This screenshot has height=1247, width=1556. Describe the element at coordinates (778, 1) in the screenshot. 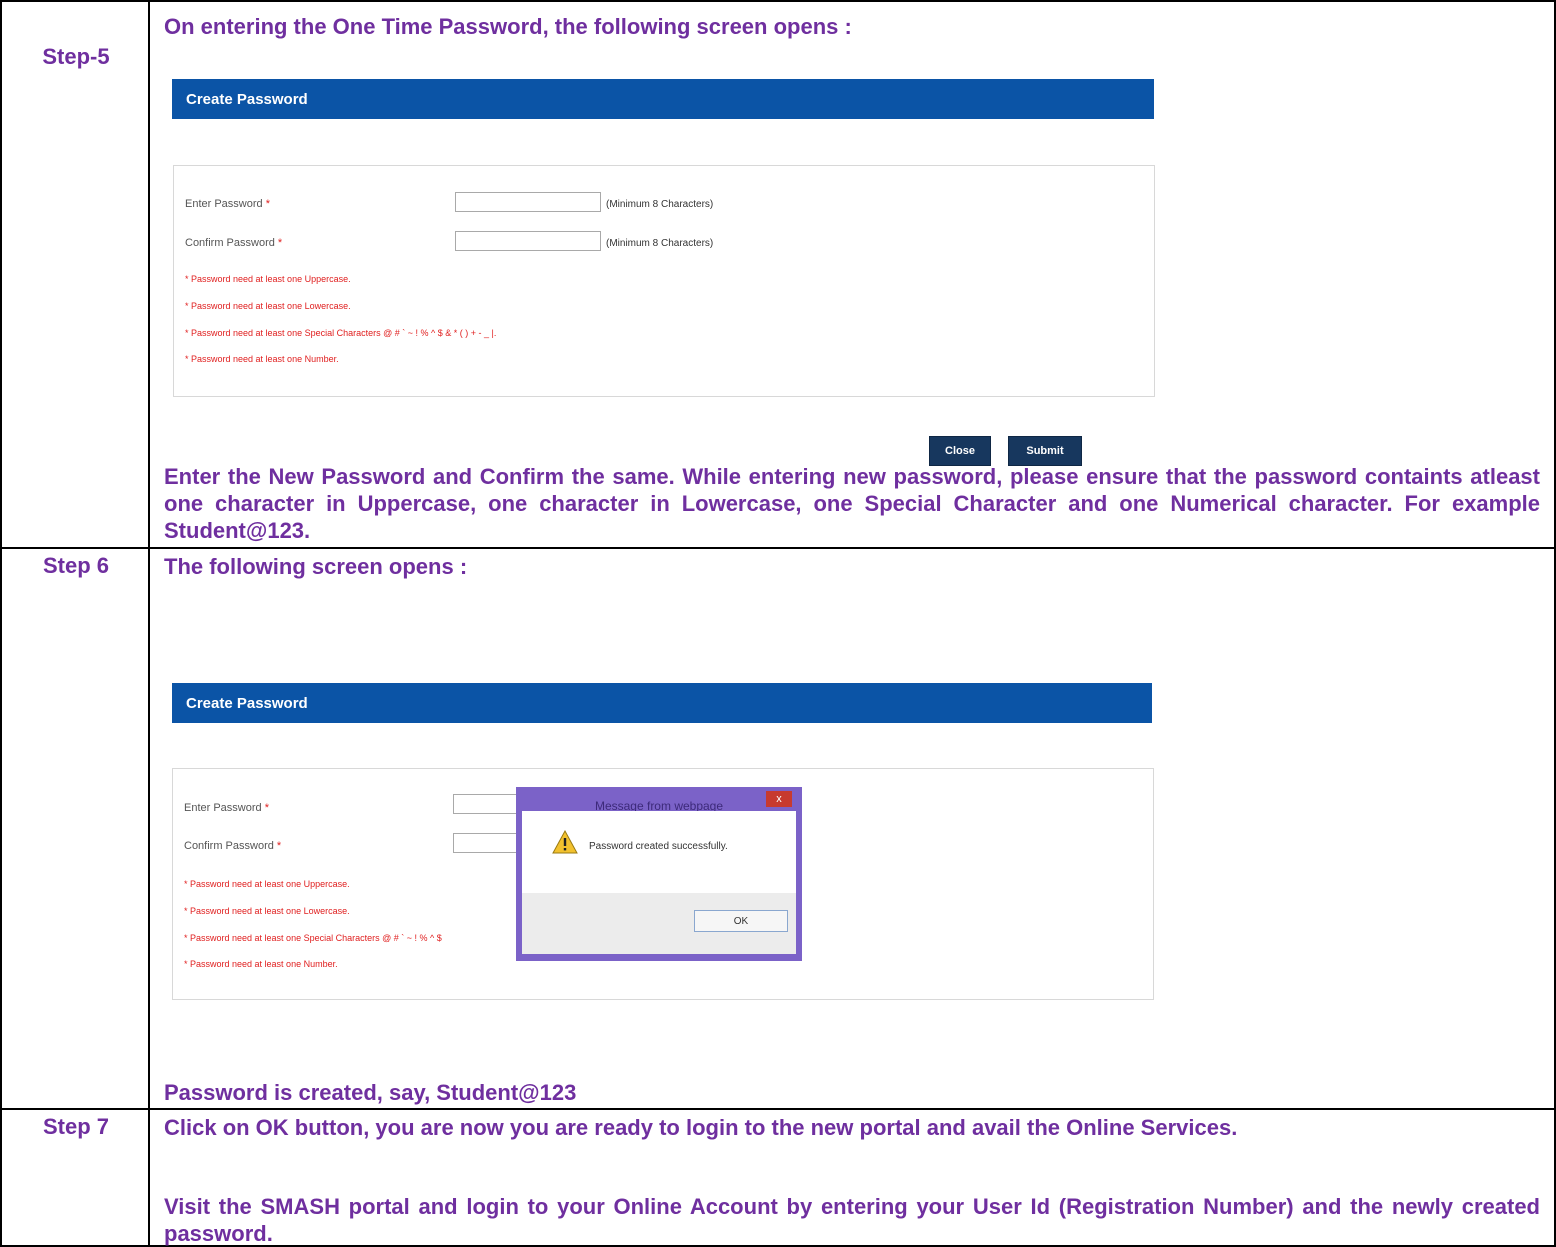

I see `table-border-top` at that location.